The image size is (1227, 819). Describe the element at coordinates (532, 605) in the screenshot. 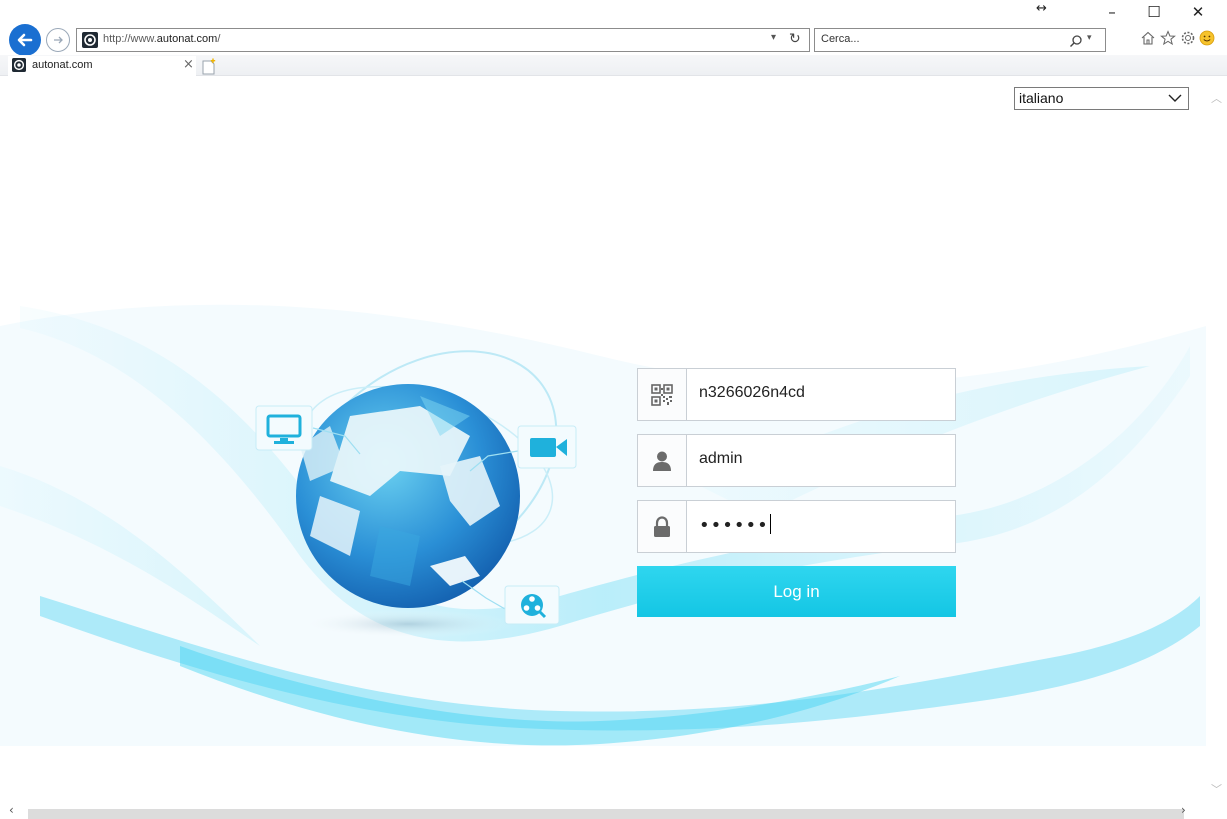

I see `film-reel-icon` at that location.